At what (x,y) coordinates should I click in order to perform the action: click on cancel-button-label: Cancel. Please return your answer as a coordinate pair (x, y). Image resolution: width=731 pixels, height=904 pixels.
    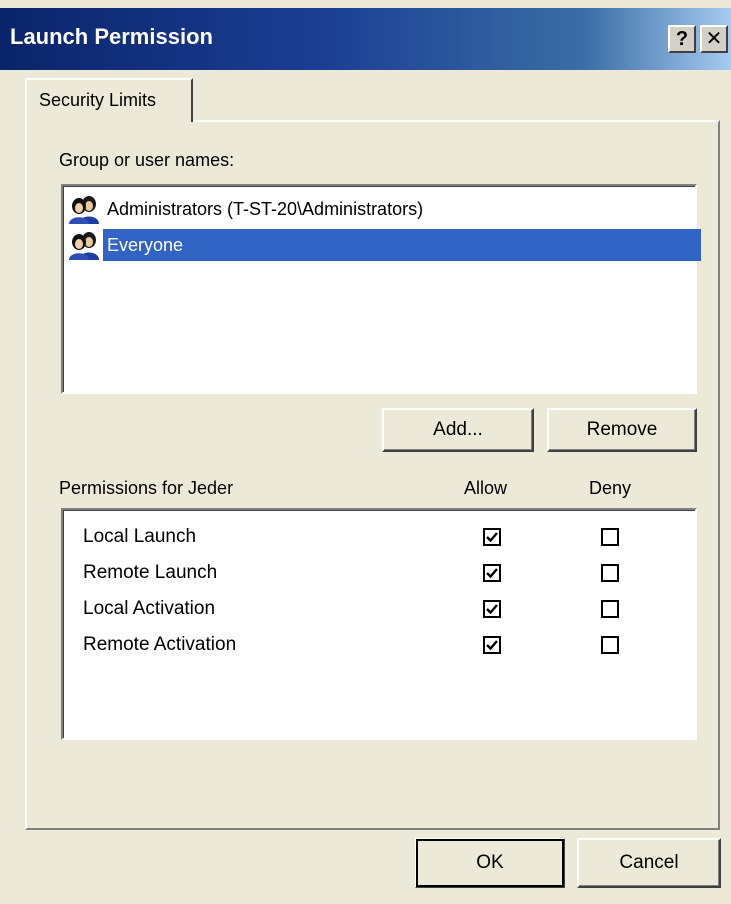
    Looking at the image, I should click on (649, 862).